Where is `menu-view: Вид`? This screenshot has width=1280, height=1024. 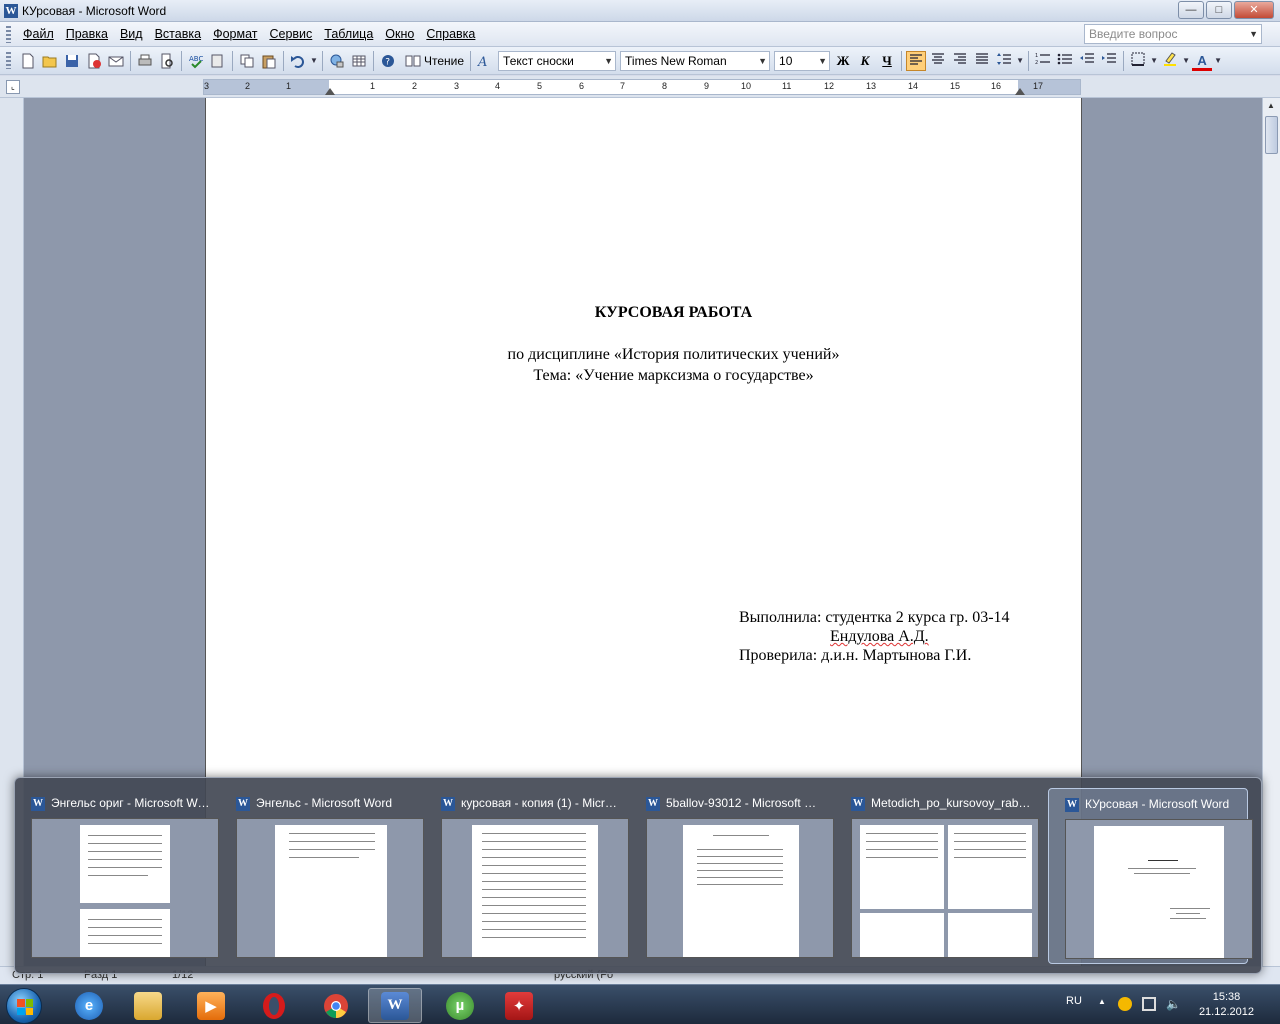 menu-view: Вид is located at coordinates (131, 34).